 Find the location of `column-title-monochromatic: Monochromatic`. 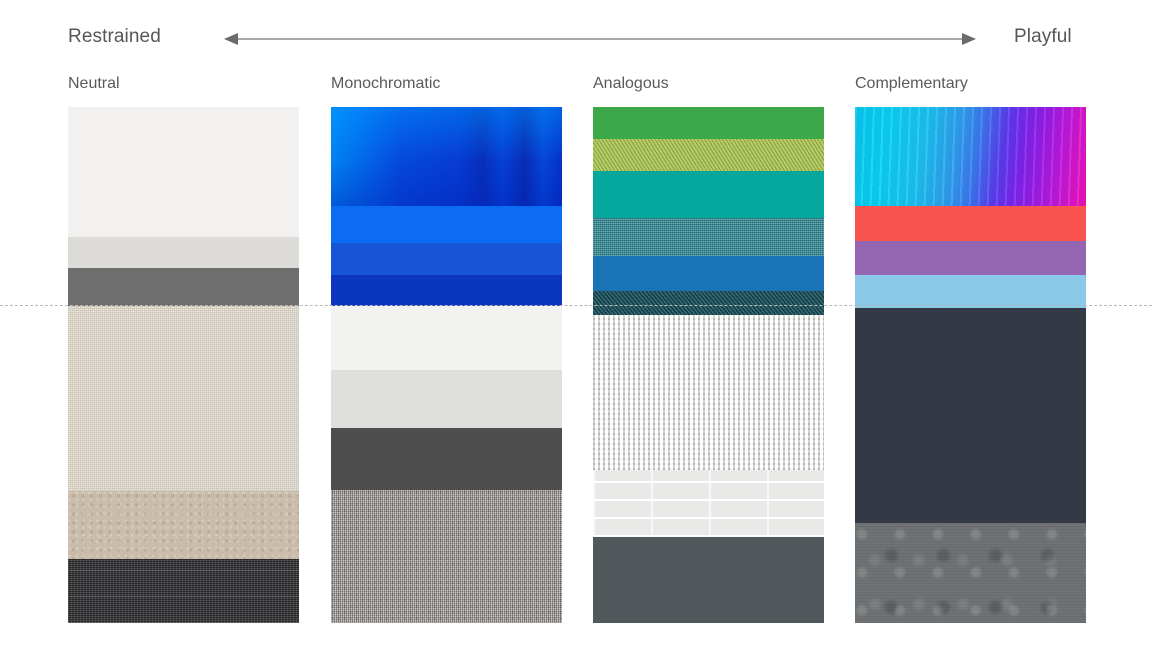

column-title-monochromatic: Monochromatic is located at coordinates (386, 83).